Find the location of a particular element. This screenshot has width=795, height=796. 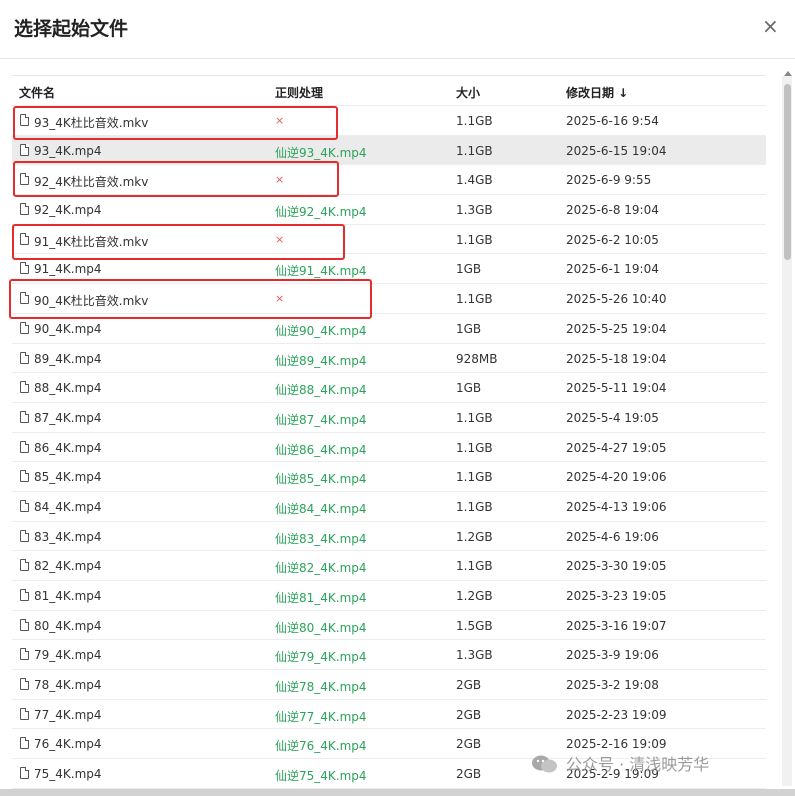

file-name: 82_4K.mp4 is located at coordinates (68, 566).